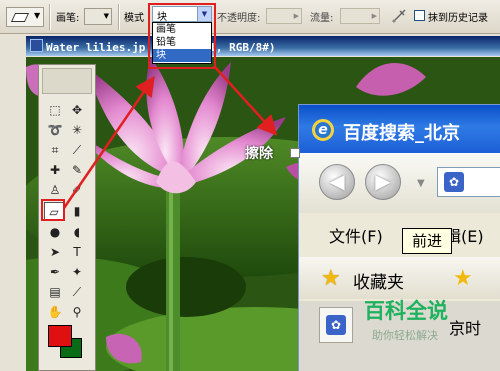 The width and height of the screenshot is (500, 371). What do you see at coordinates (98, 16) in the screenshot?
I see `brush-picker: ▼` at bounding box center [98, 16].